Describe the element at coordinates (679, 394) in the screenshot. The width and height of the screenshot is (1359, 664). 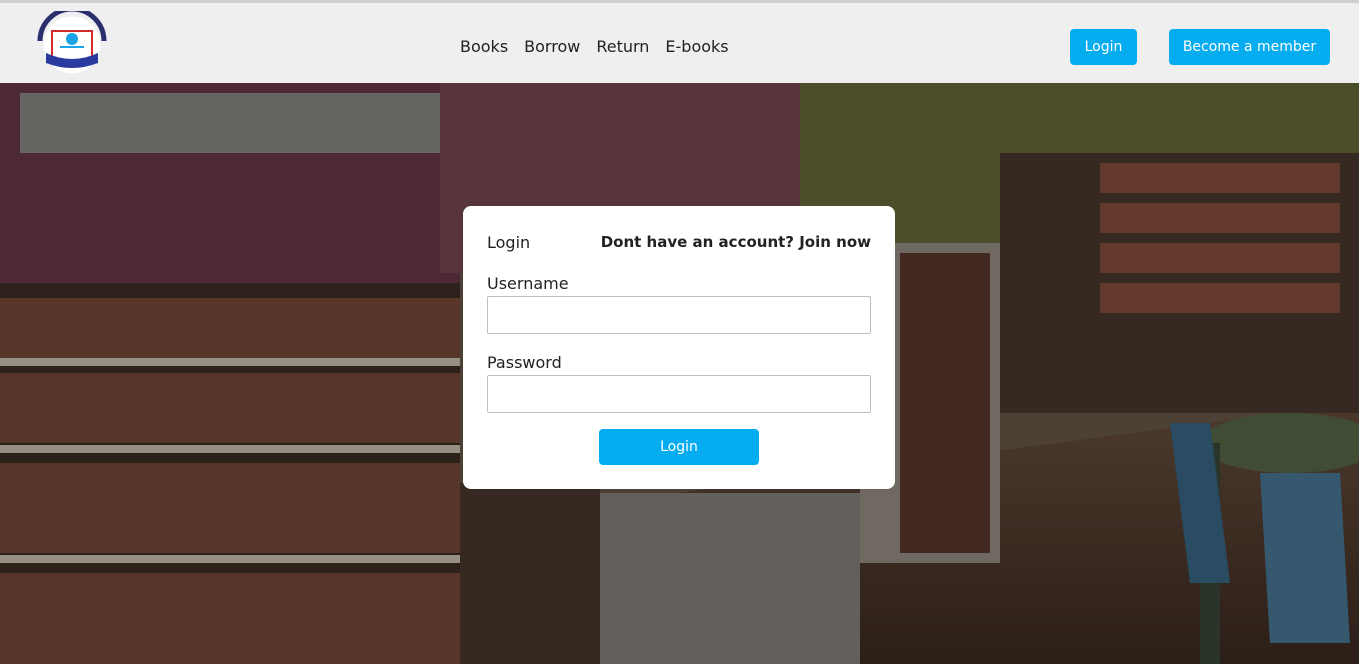
I see `password-input` at that location.